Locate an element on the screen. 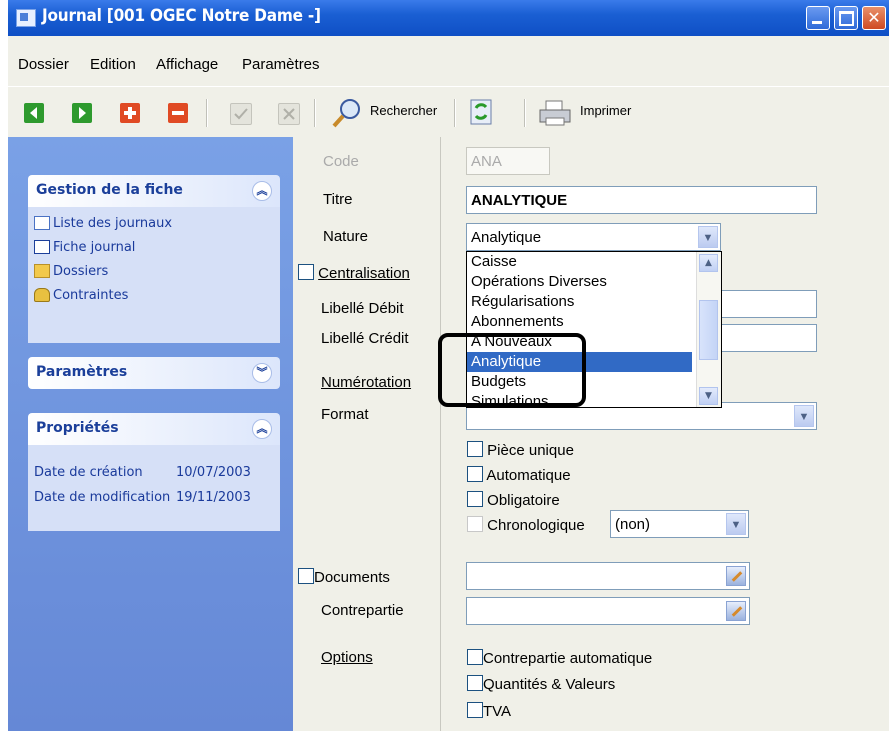  chronologique-row: Chronologique is located at coordinates (526, 525).